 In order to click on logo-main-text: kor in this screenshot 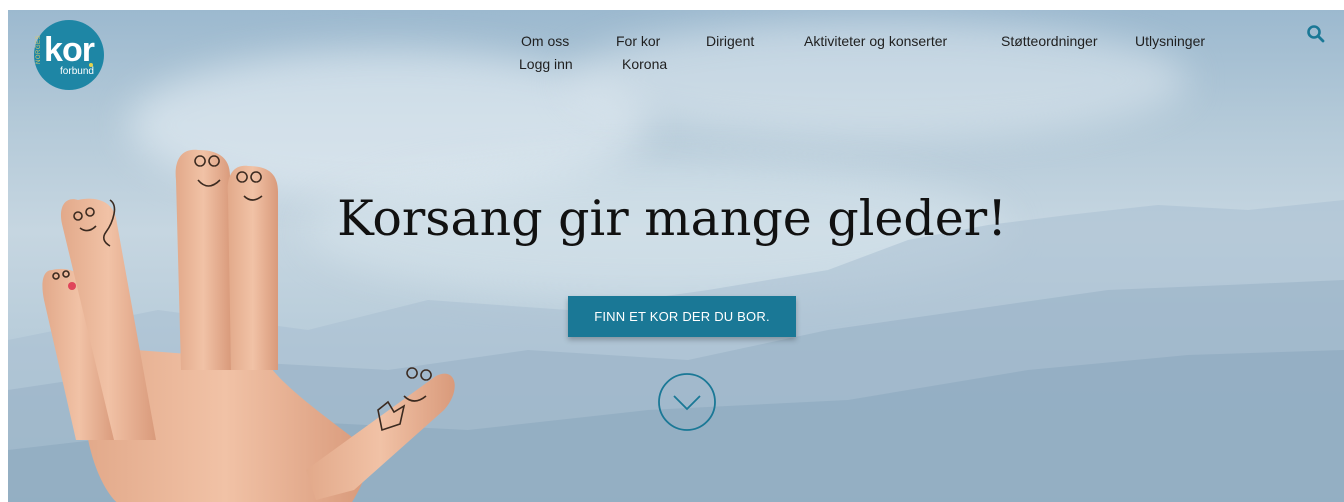, I will do `click(69, 50)`.